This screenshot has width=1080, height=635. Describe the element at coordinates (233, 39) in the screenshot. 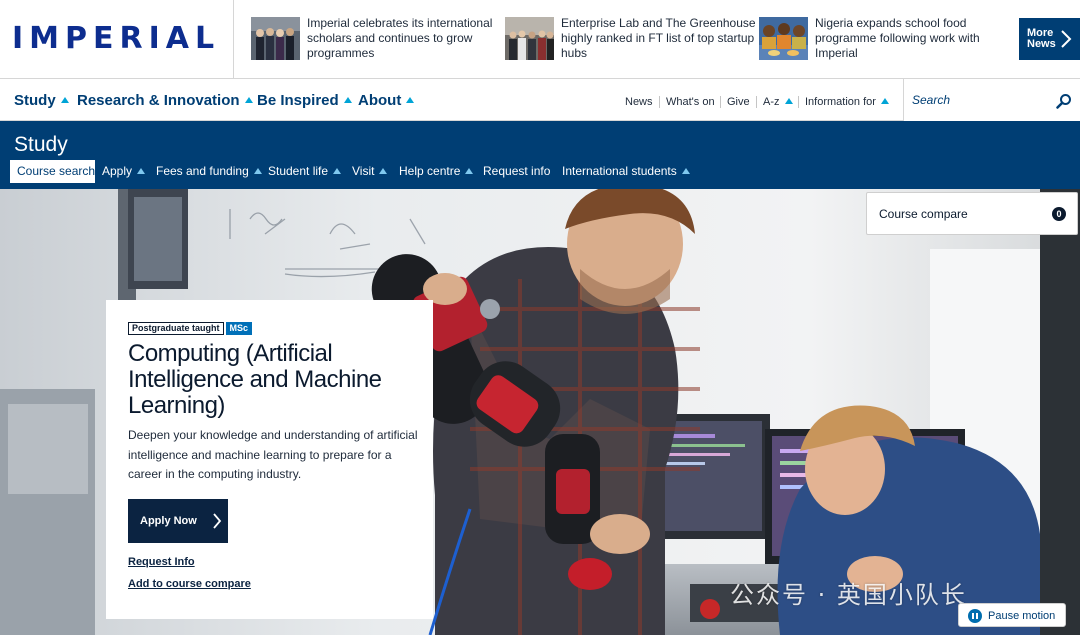

I see `logo-divider` at that location.